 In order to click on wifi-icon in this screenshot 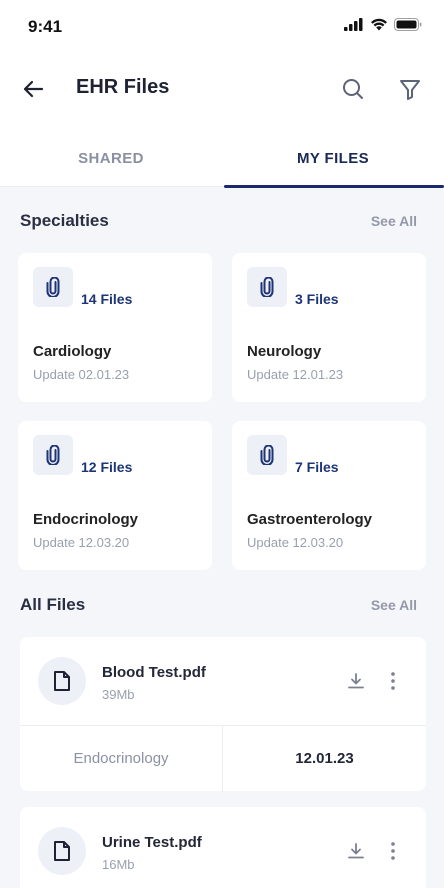, I will do `click(379, 24)`.